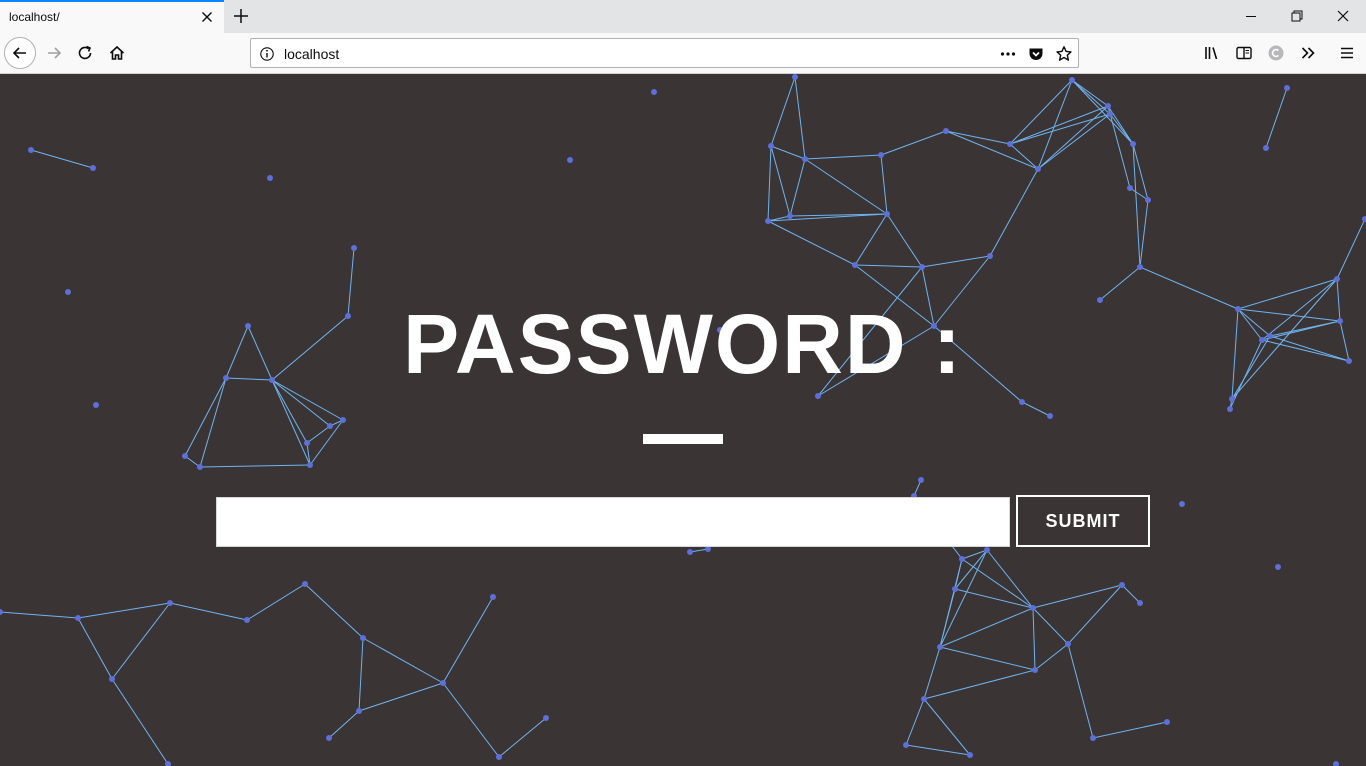 This screenshot has width=1366, height=766. What do you see at coordinates (1343, 16) in the screenshot?
I see `close-window-icon` at bounding box center [1343, 16].